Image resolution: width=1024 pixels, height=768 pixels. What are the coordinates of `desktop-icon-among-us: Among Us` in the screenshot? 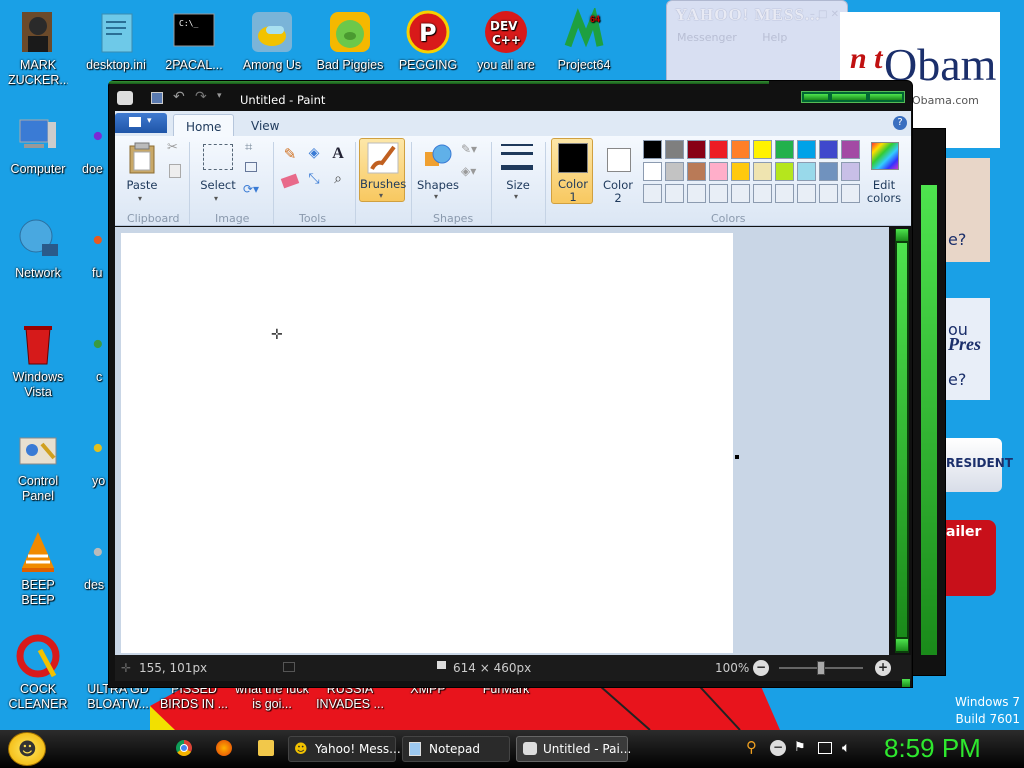 It's located at (272, 40).